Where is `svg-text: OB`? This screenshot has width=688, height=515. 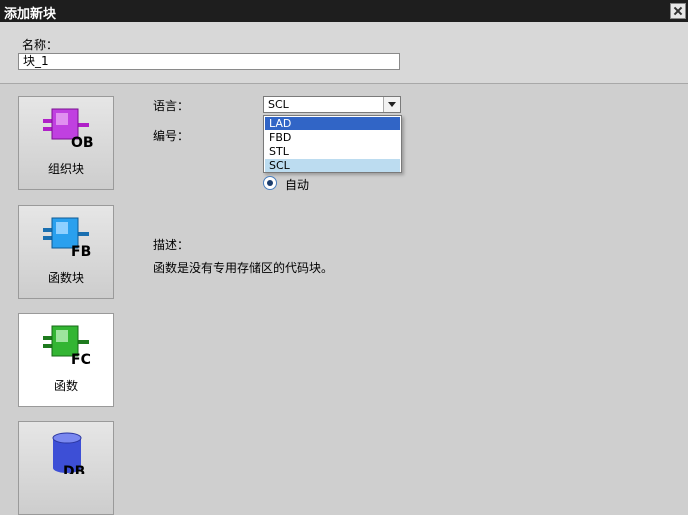 svg-text: OB is located at coordinates (82, 142).